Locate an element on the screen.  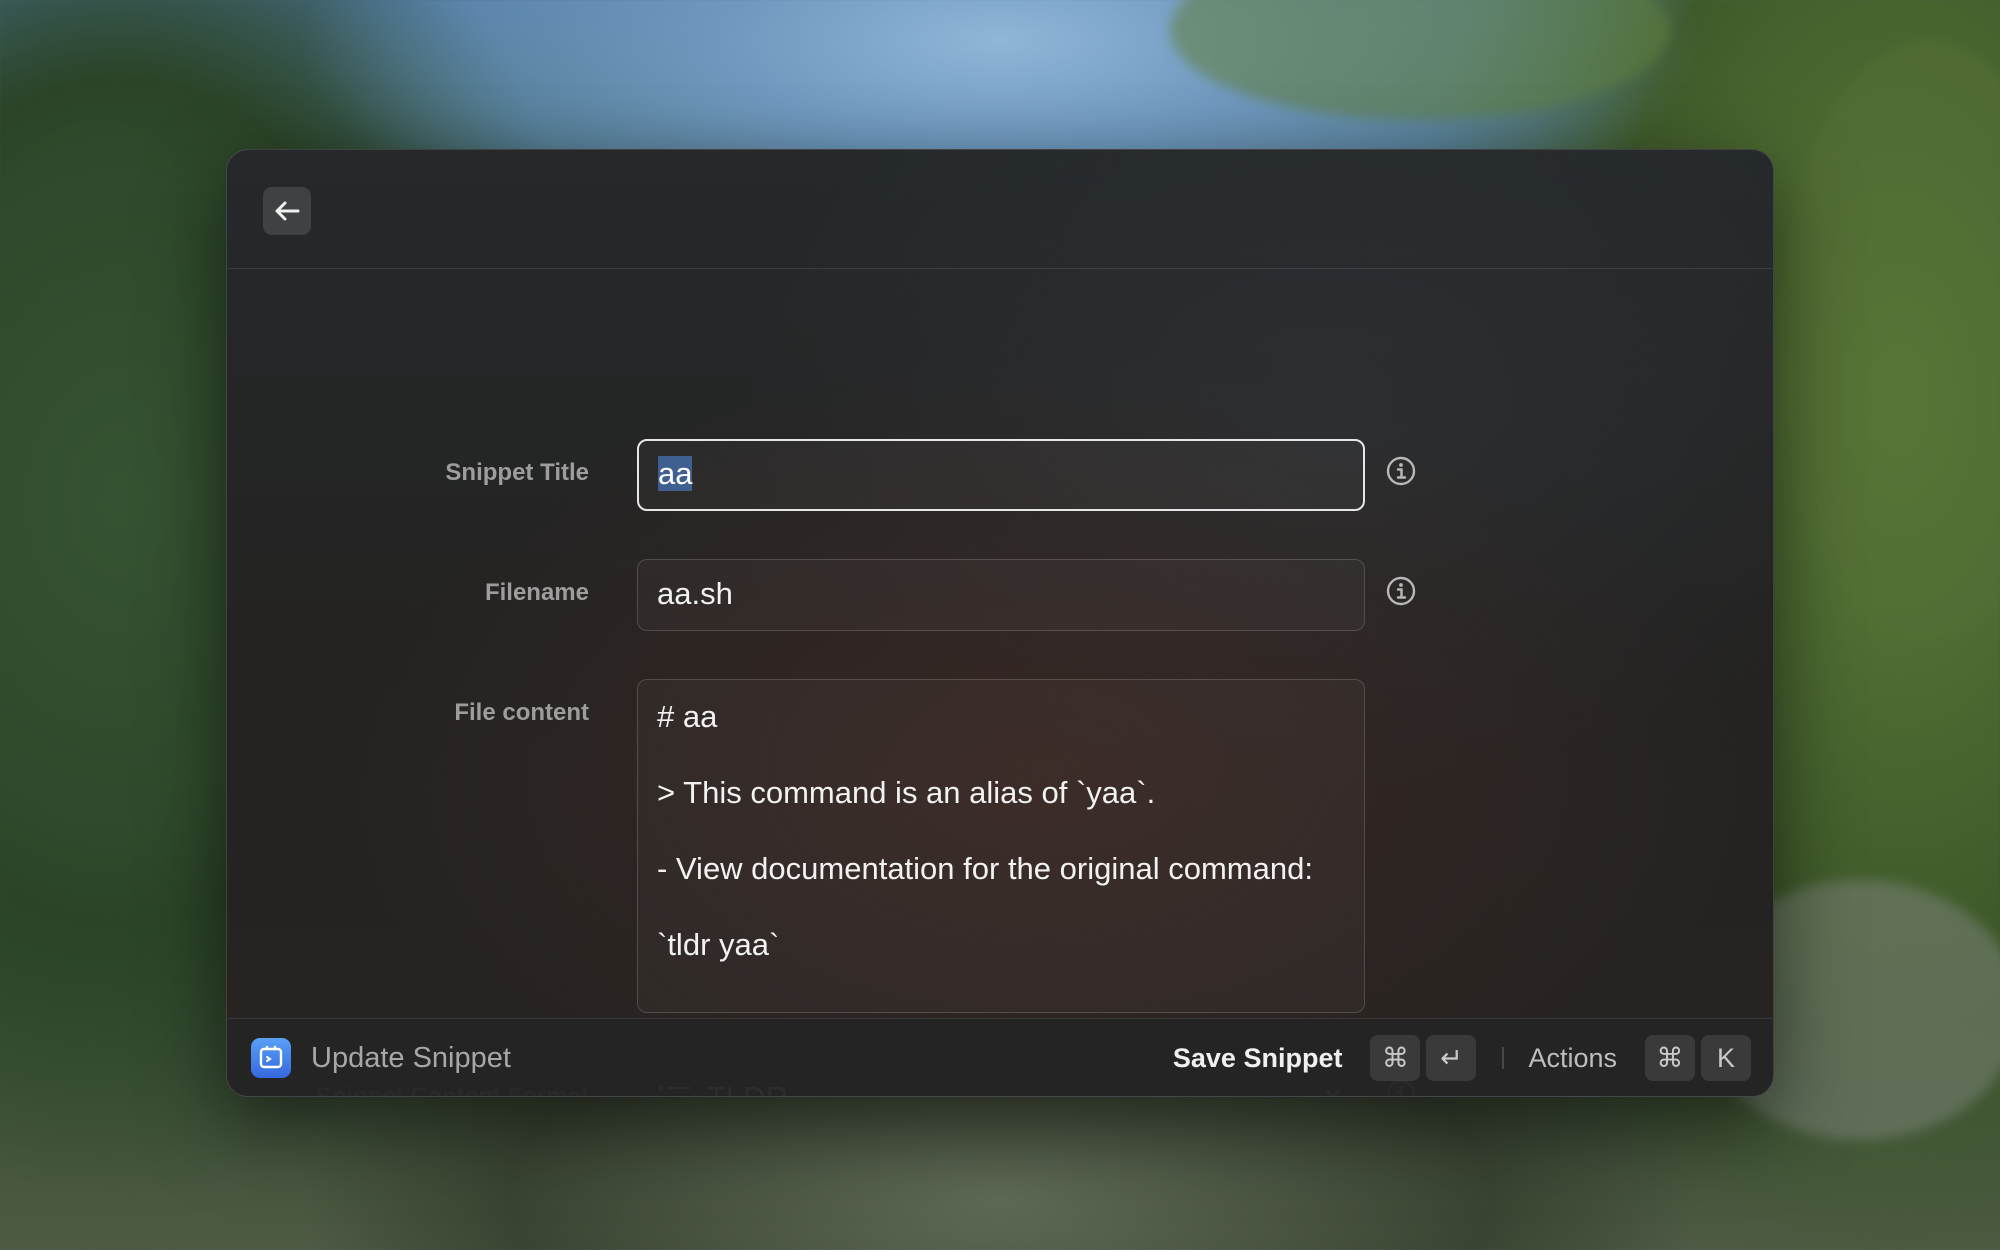
window-header is located at coordinates (1000, 209).